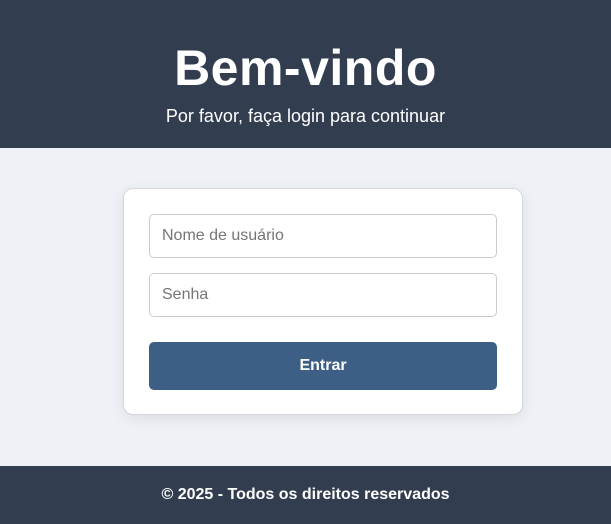 Image resolution: width=611 pixels, height=524 pixels. I want to click on login-button: Entrar, so click(323, 366).